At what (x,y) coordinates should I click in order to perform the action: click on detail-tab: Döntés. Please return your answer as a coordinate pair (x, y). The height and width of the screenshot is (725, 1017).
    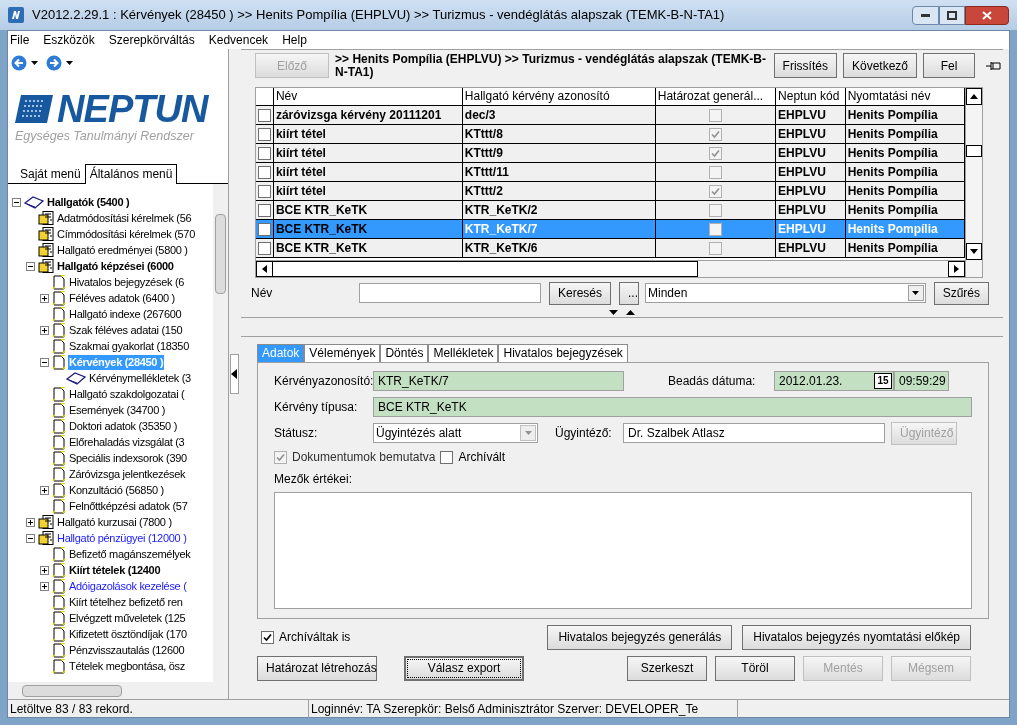
    Looking at the image, I should click on (404, 353).